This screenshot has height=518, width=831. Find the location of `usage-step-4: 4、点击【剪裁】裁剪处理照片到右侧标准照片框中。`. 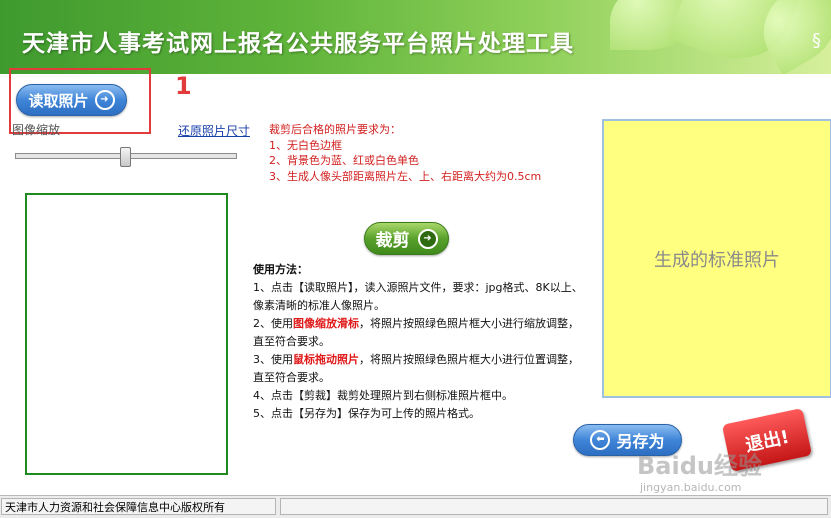

usage-step-4: 4、点击【剪裁】裁剪处理照片到右侧标准照片框中。 is located at coordinates (383, 395).